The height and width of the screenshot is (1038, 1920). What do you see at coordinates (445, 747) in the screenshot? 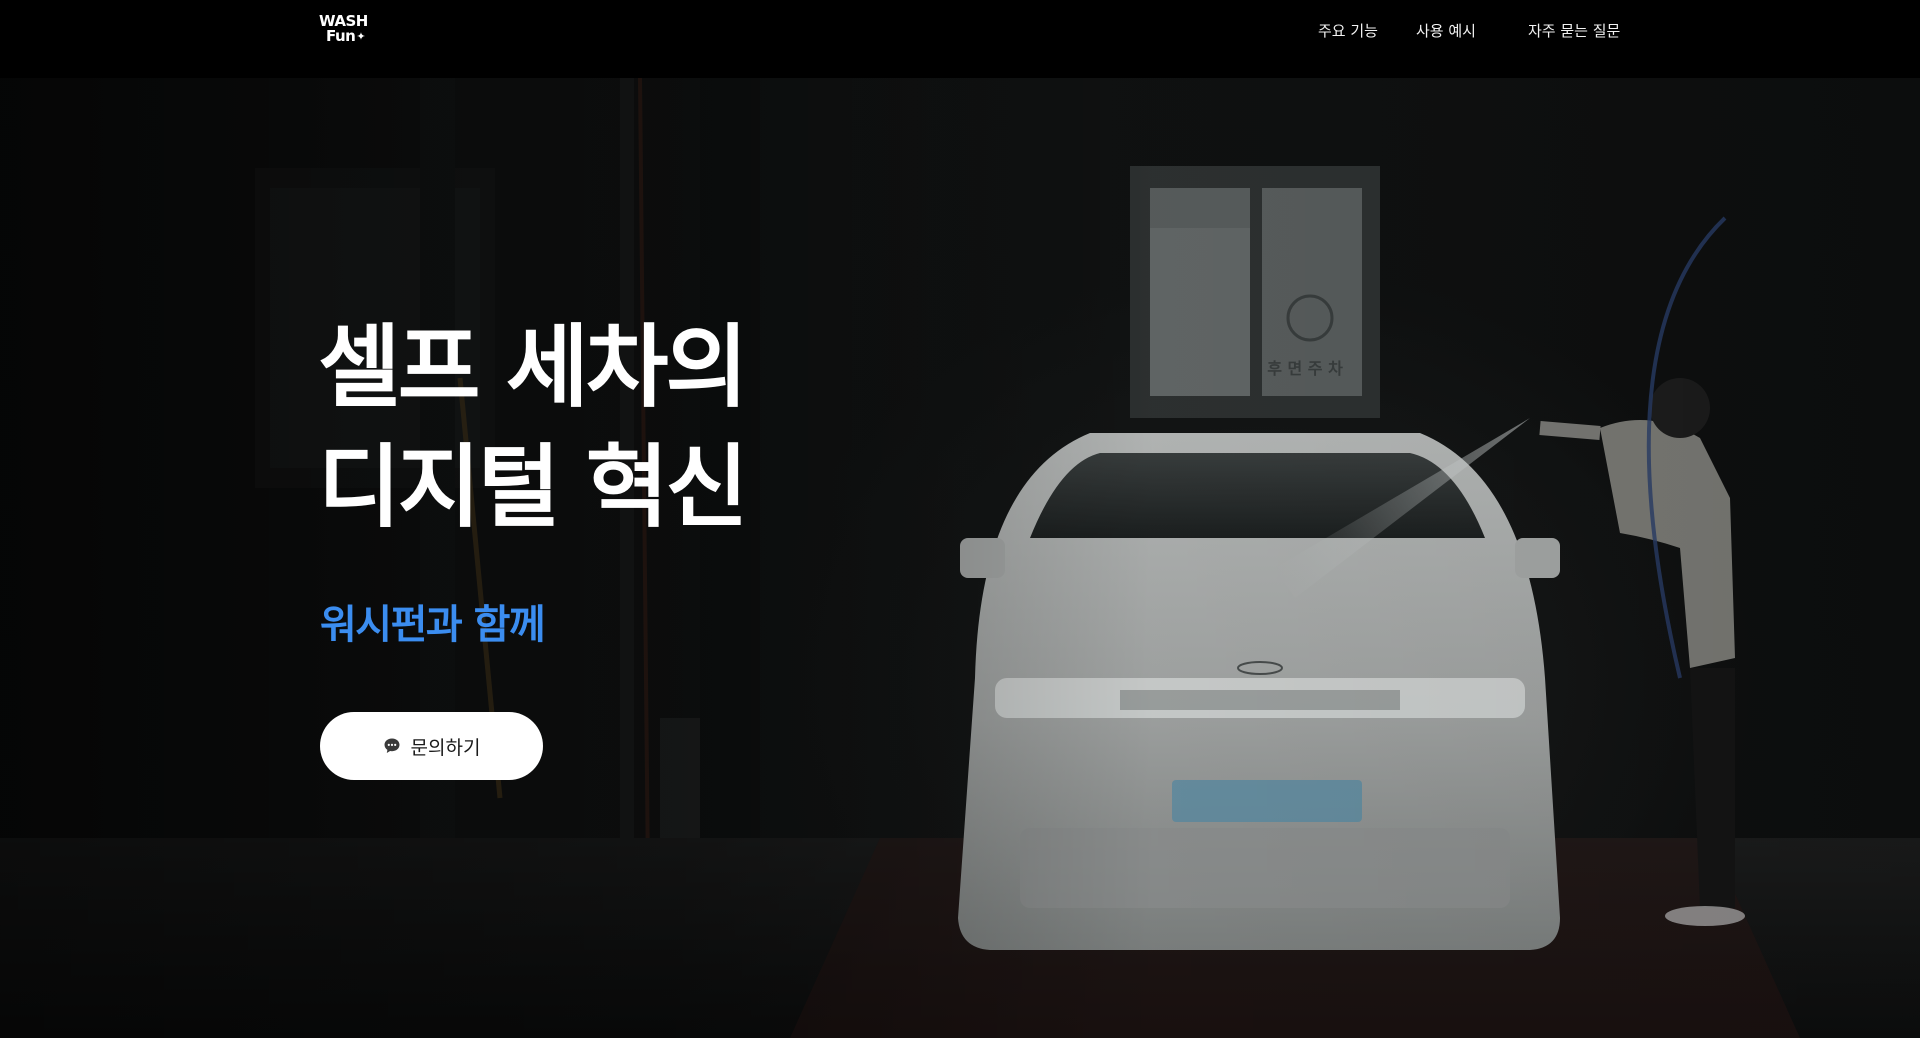
I see `contact-button-label: 문의하기` at bounding box center [445, 747].